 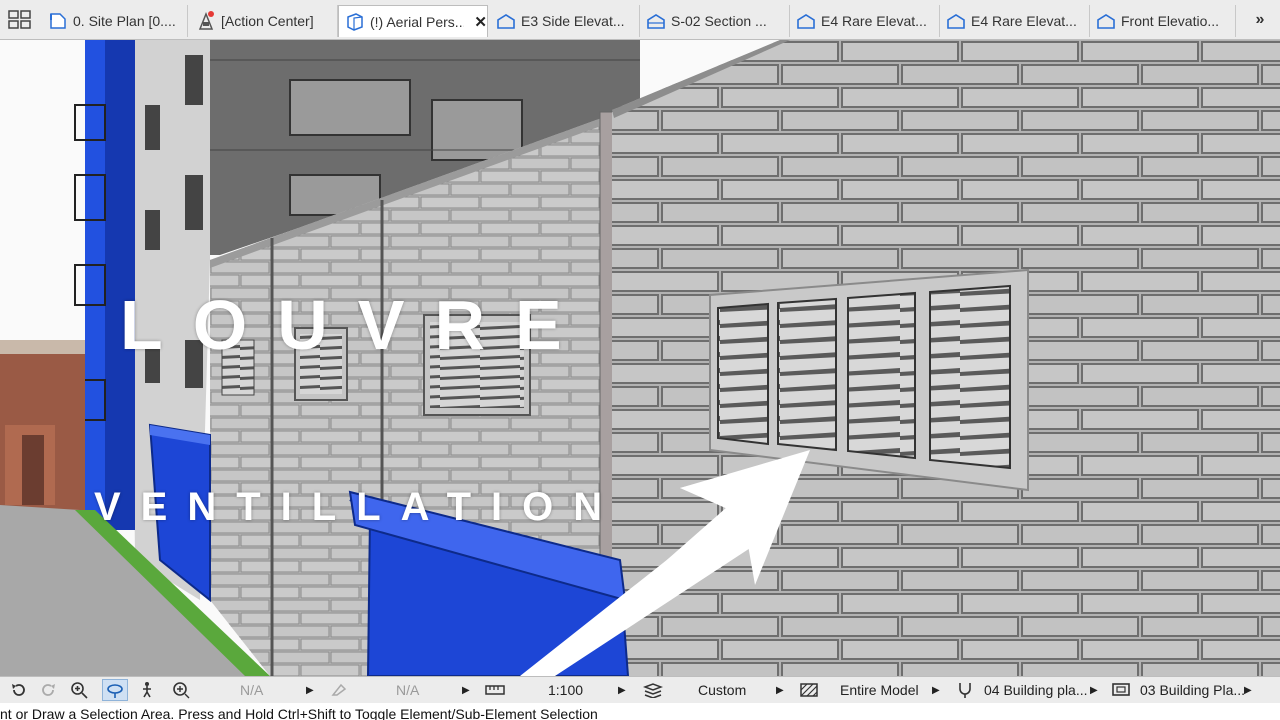 I want to click on pen-icon, so click(x=965, y=690).